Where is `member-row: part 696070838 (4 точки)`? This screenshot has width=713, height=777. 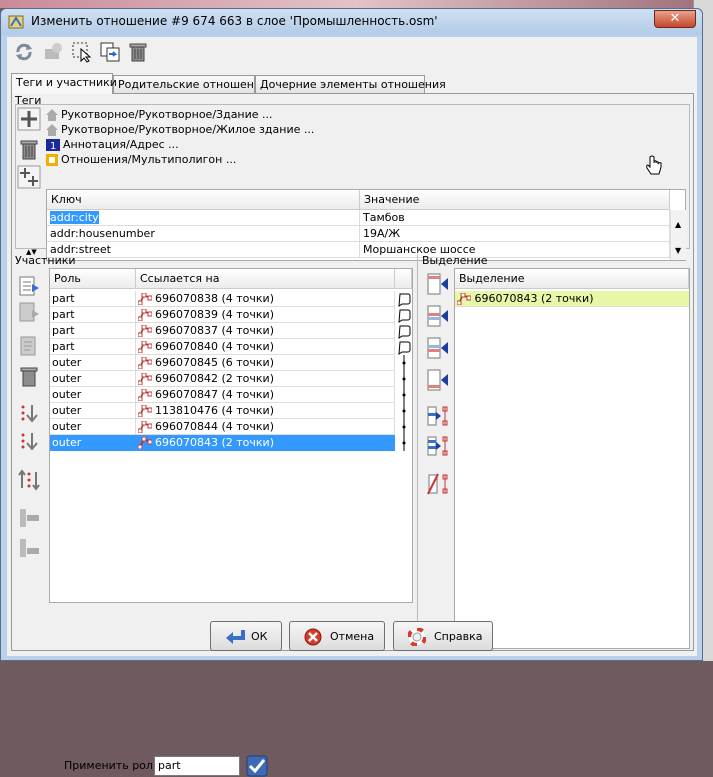 member-row: part 696070838 (4 точки) is located at coordinates (222, 299).